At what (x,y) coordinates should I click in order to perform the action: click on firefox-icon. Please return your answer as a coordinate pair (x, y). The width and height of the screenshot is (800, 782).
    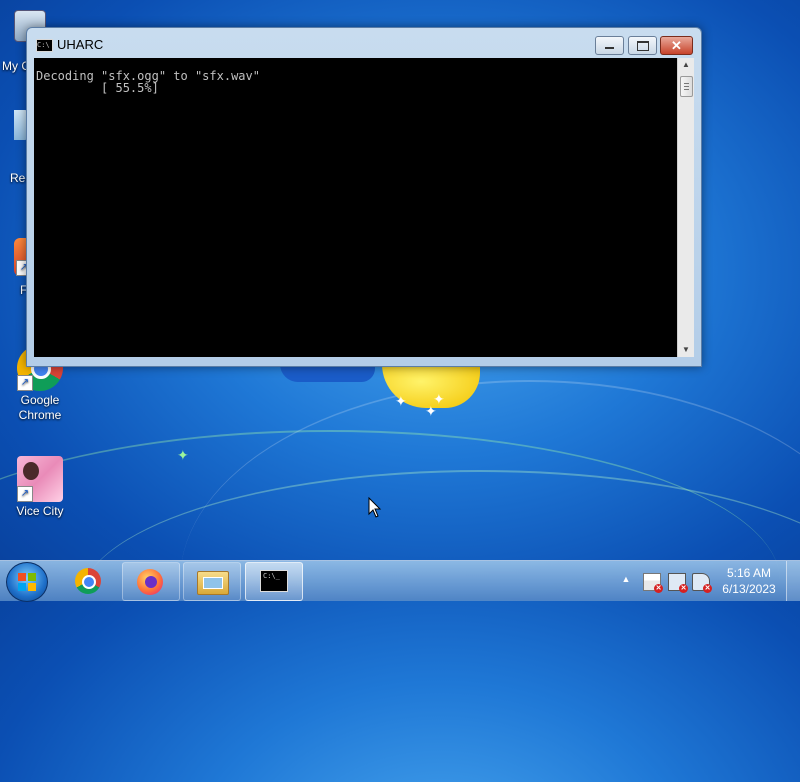
    Looking at the image, I should click on (150, 582).